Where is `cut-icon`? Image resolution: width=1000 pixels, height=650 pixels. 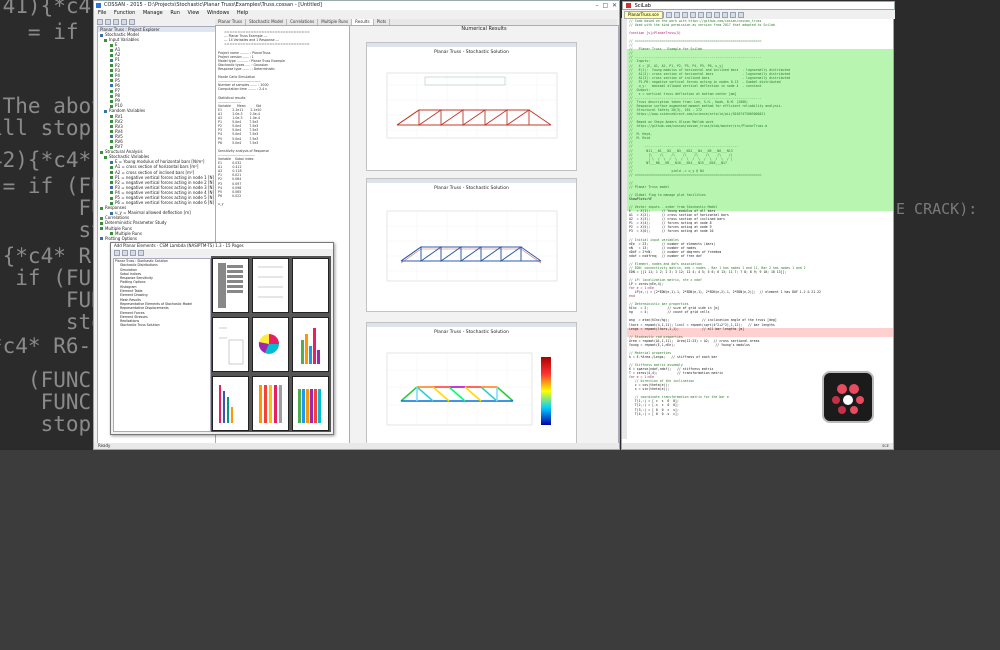 cut-icon is located at coordinates (709, 14).